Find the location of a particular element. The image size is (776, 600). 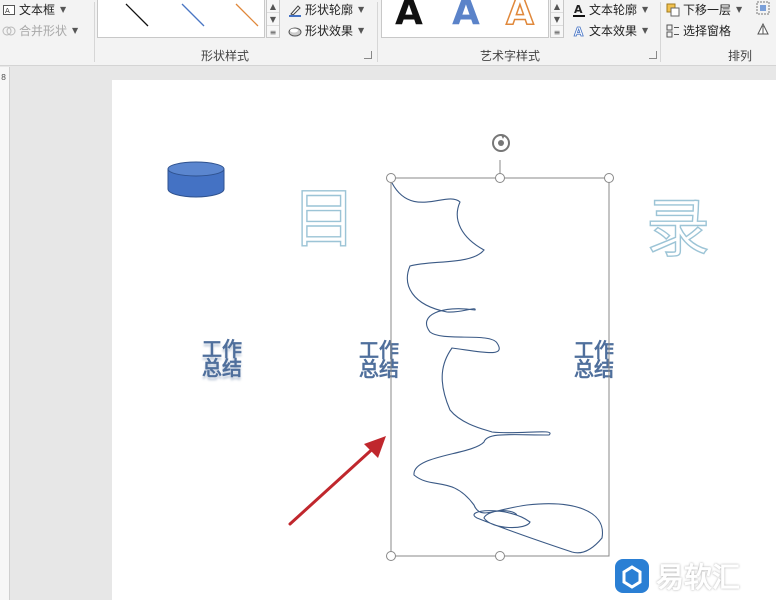

style-preview-blue is located at coordinates (193, 15).